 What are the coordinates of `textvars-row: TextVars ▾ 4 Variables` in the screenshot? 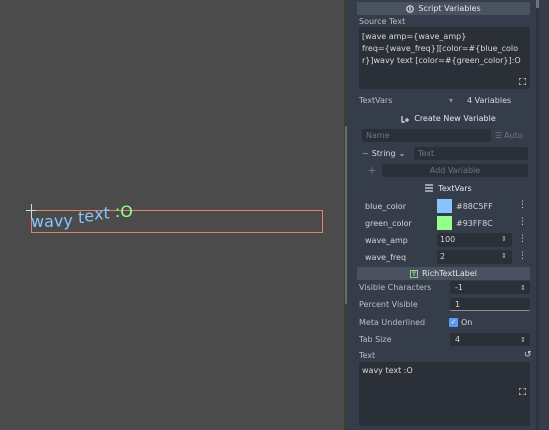 It's located at (448, 100).